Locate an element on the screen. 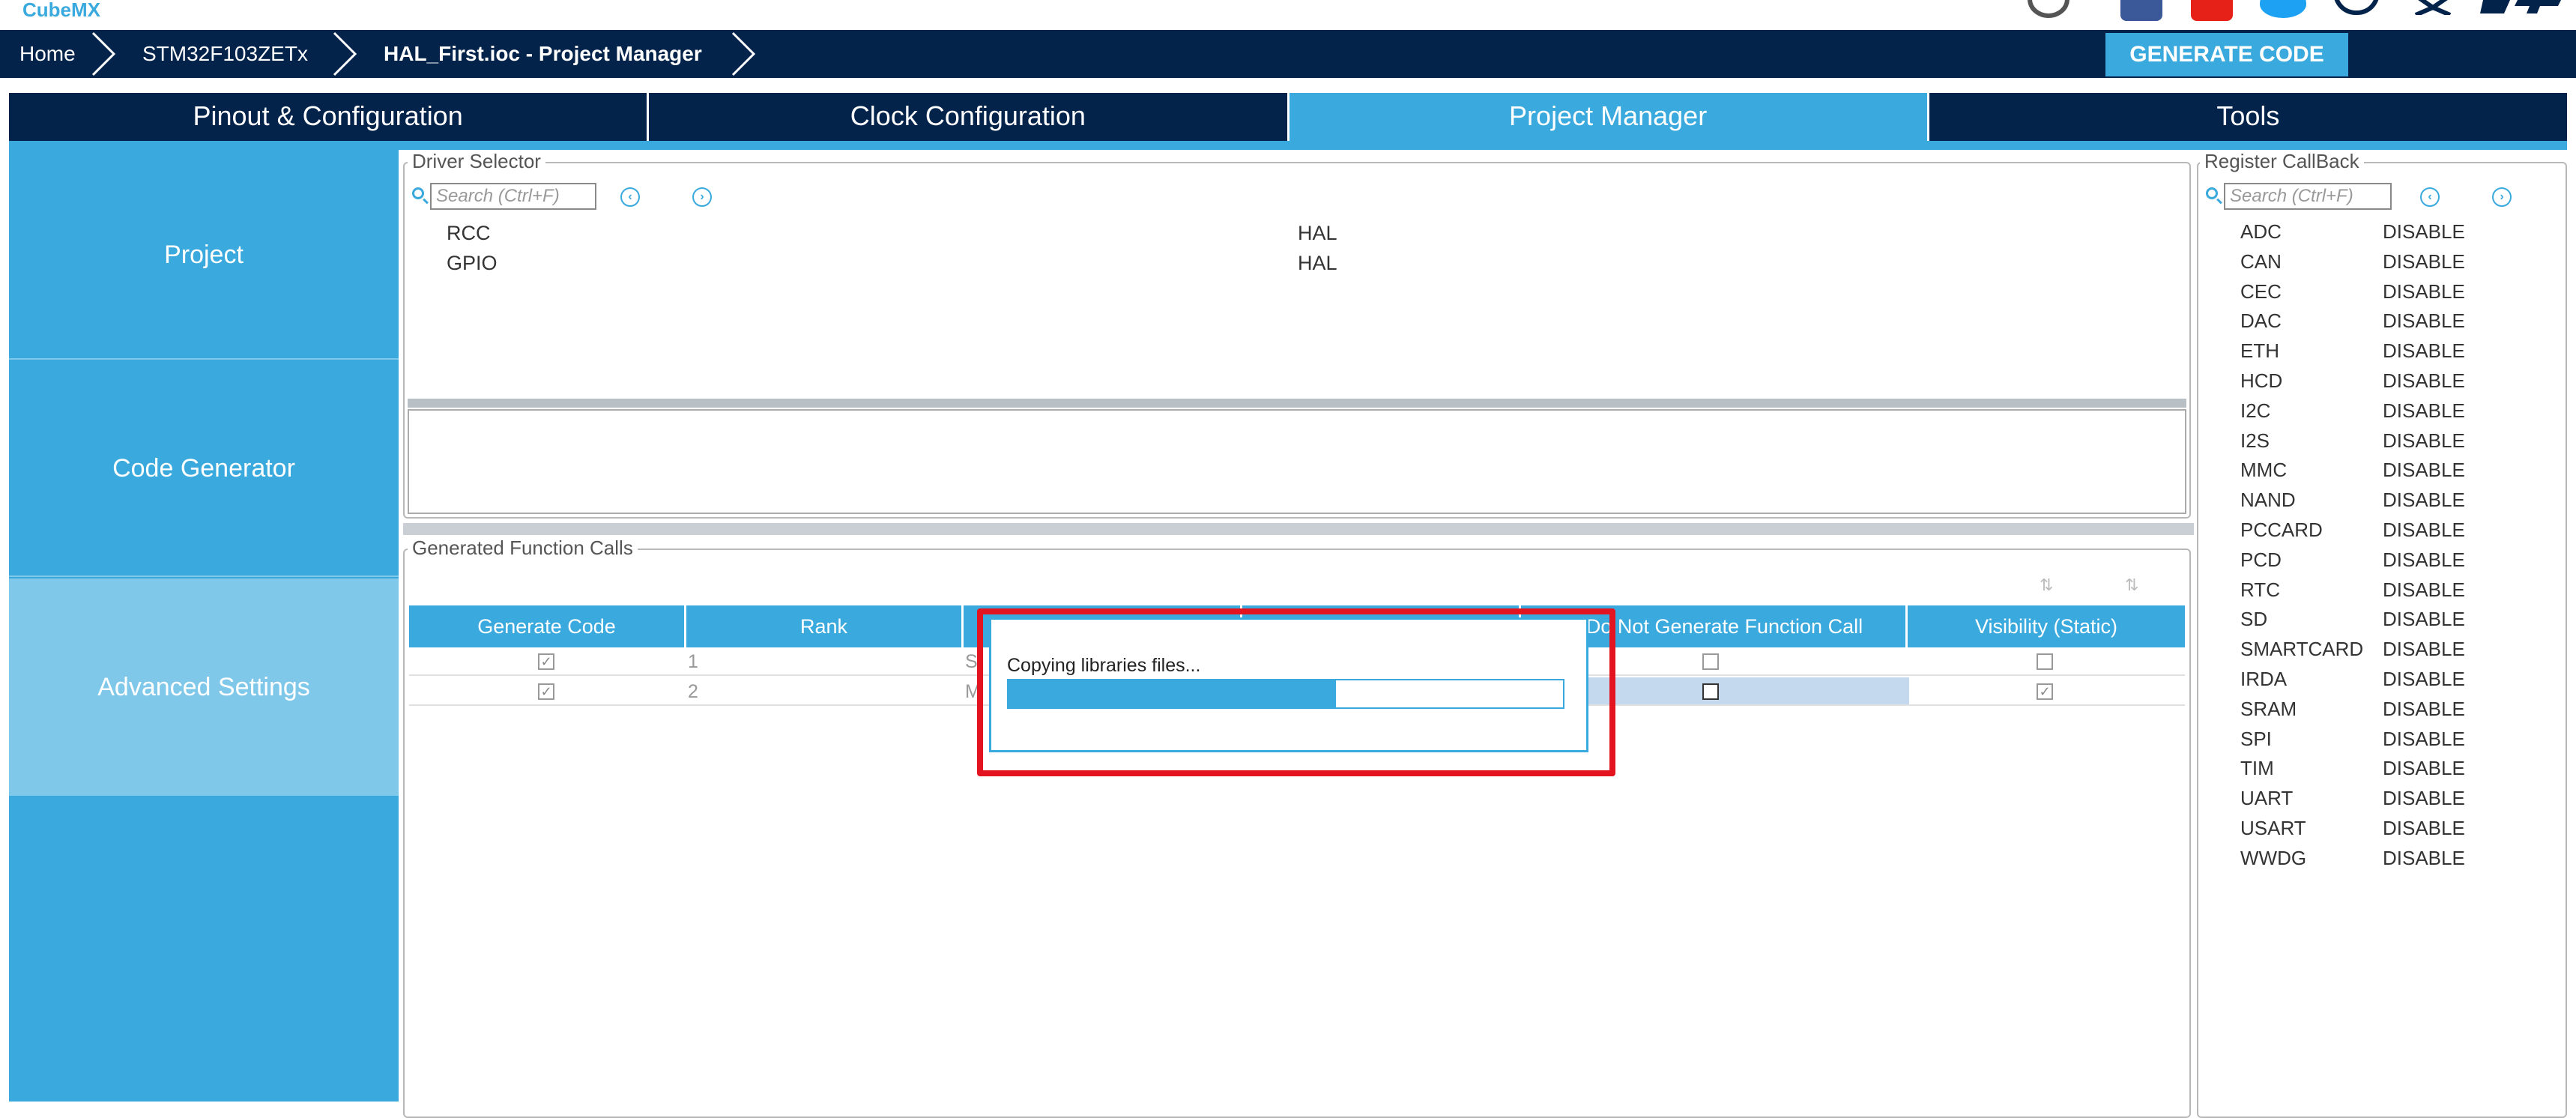 The height and width of the screenshot is (1118, 2576). column-header: Rank is located at coordinates (825, 626).